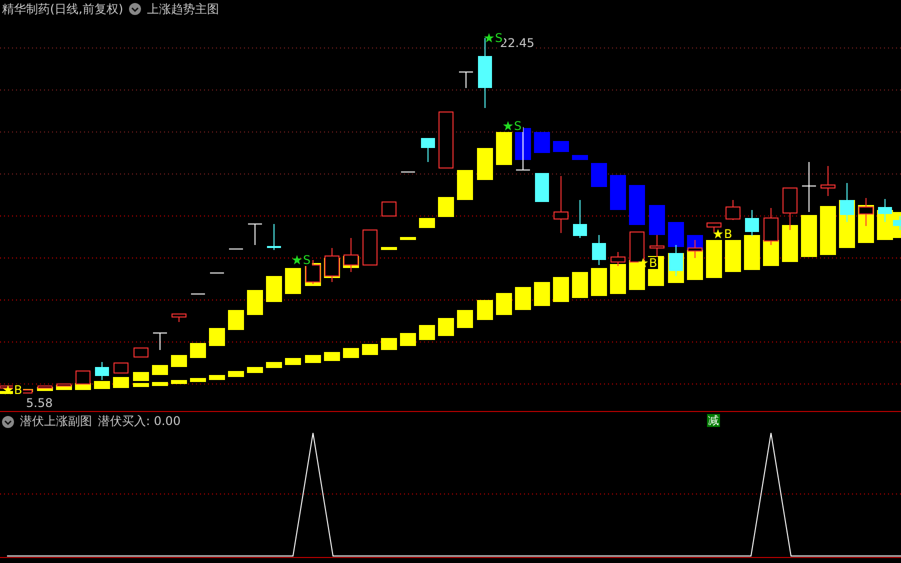  What do you see at coordinates (39, 403) in the screenshot?
I see `low-price-label: 5.58` at bounding box center [39, 403].